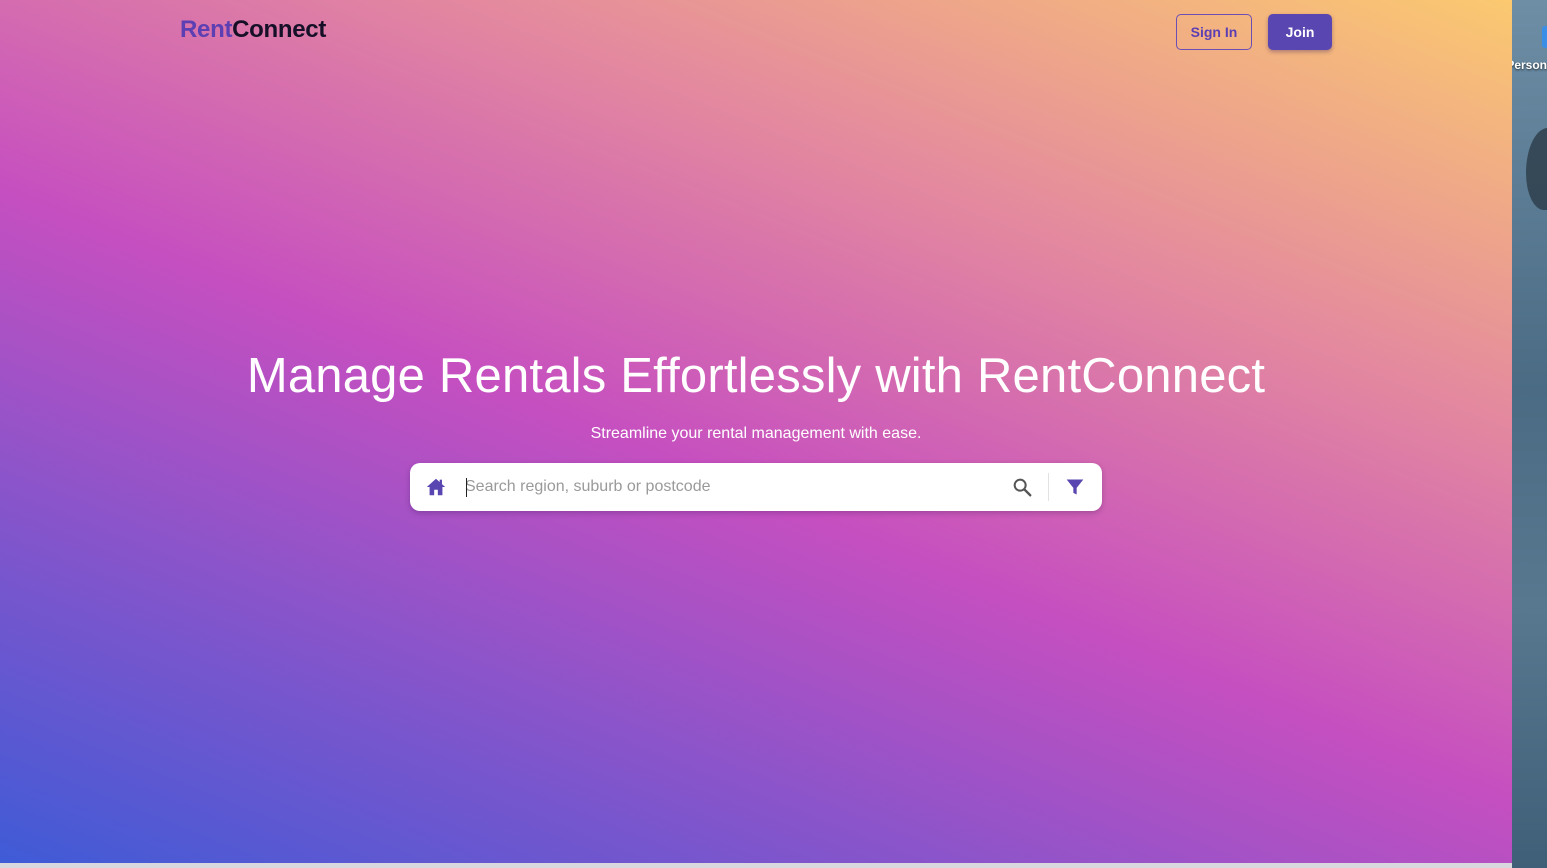 This screenshot has height=868, width=1547. I want to click on search-input, so click(730, 487).